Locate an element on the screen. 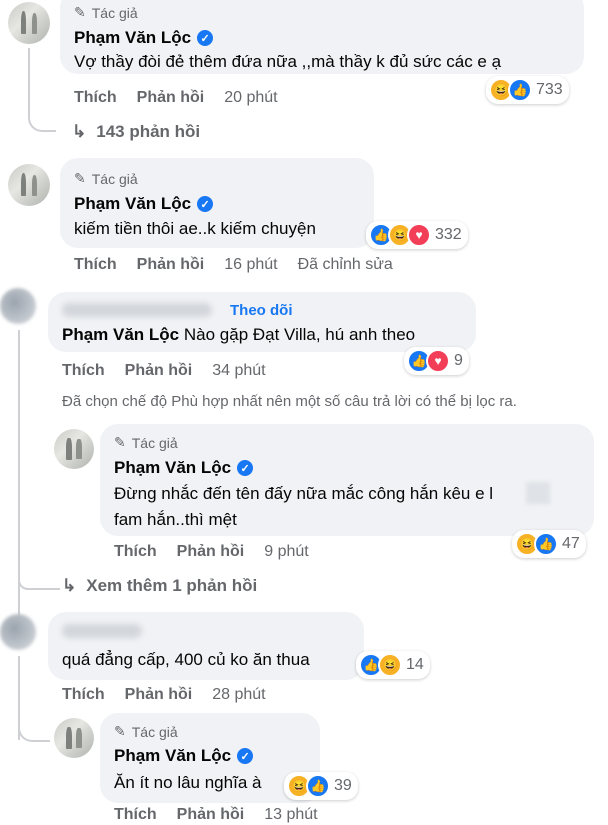 The height and width of the screenshot is (825, 608). reaction-summary: 😆 👍 39 is located at coordinates (321, 786).